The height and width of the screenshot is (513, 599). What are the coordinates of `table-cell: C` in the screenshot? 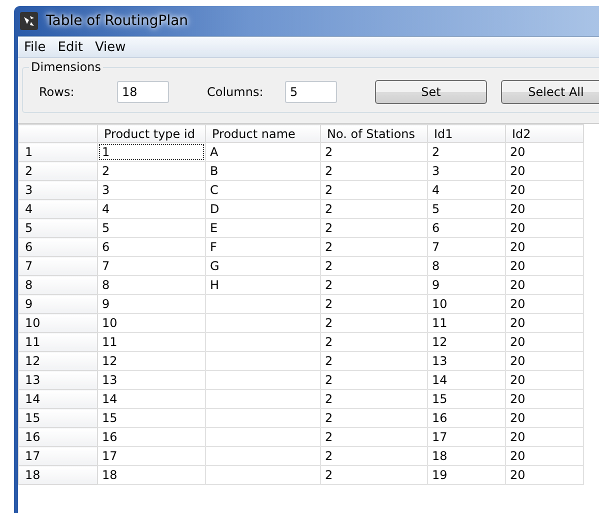 It's located at (263, 190).